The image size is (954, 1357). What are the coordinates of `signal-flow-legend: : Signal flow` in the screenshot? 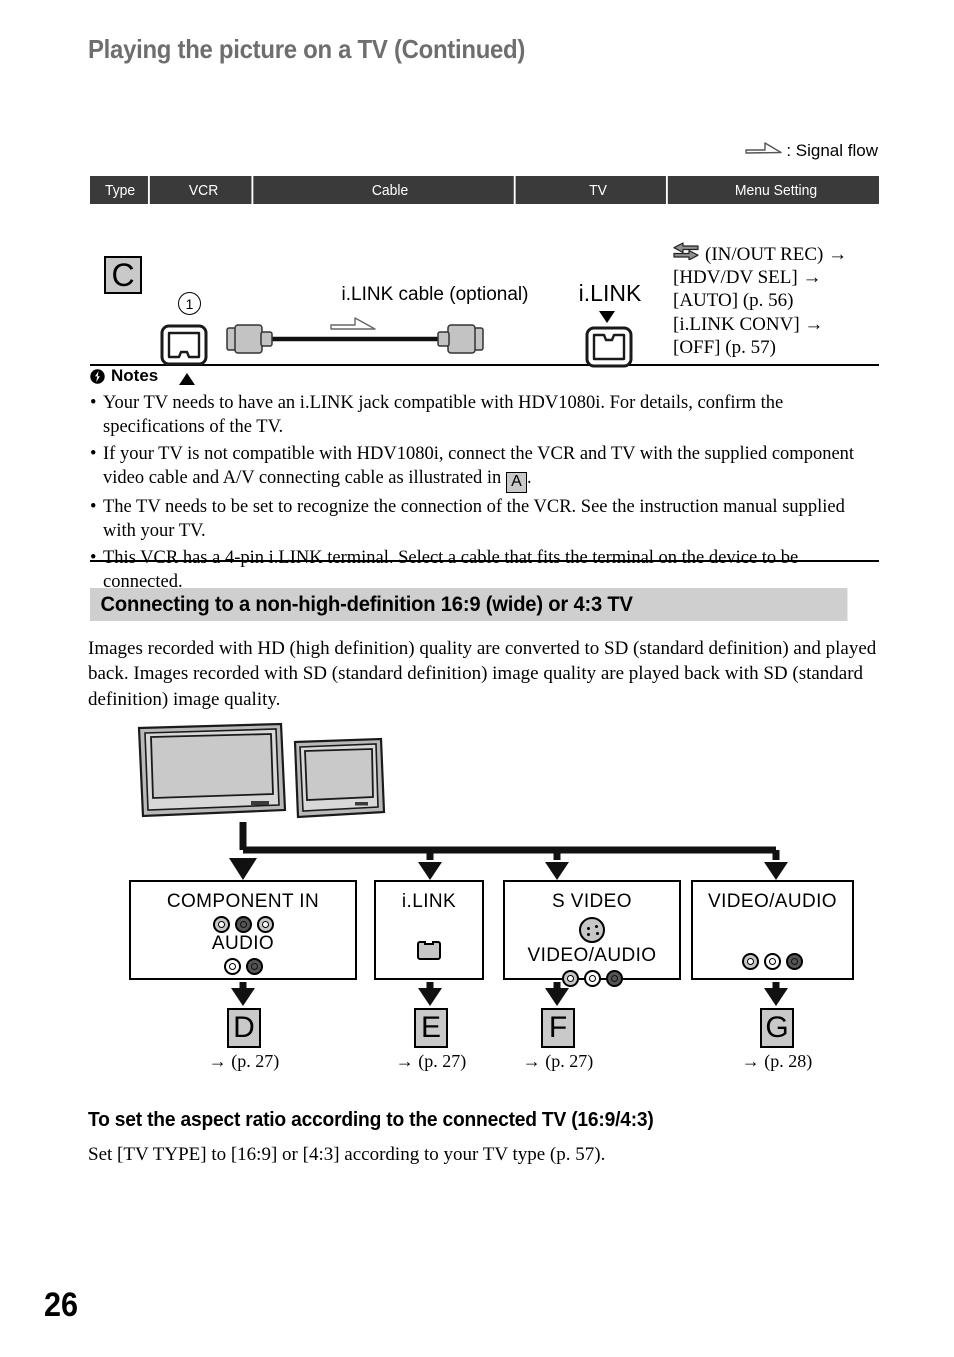 It's located at (811, 150).